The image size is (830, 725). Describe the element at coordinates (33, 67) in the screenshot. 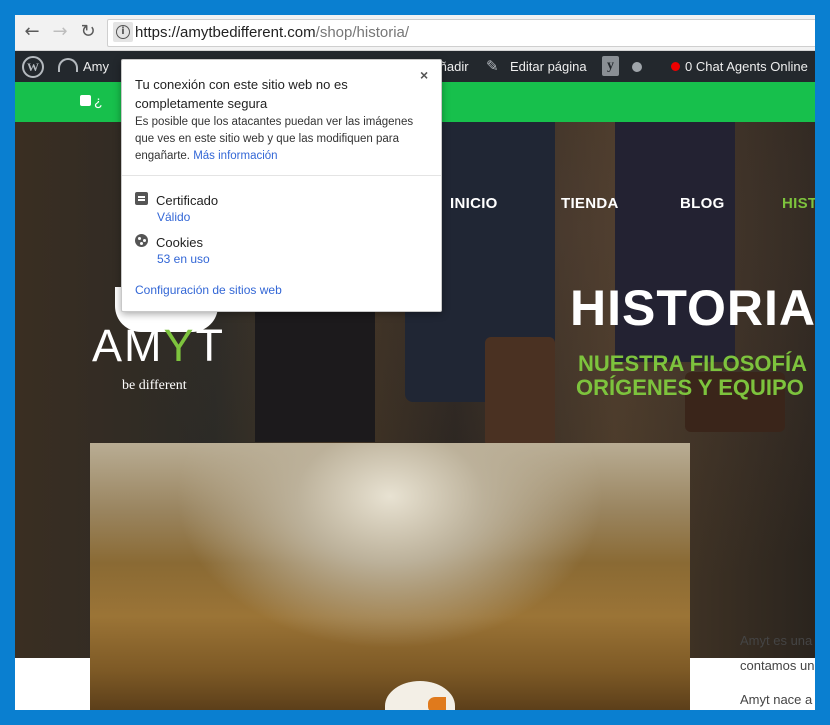

I see `wordpress-logo-icon: W` at that location.